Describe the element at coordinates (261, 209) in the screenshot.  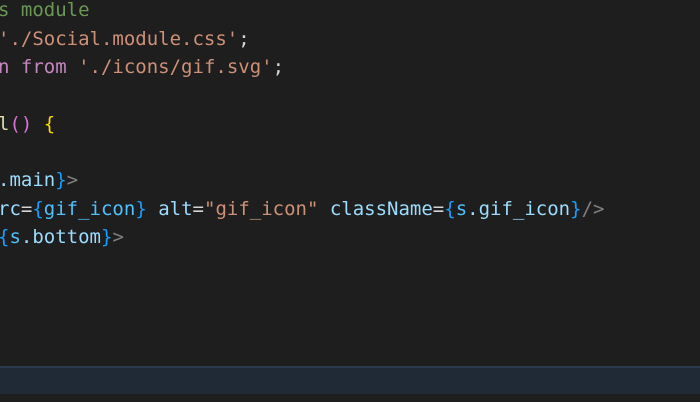
I see `code-token: "gif_icon"` at that location.